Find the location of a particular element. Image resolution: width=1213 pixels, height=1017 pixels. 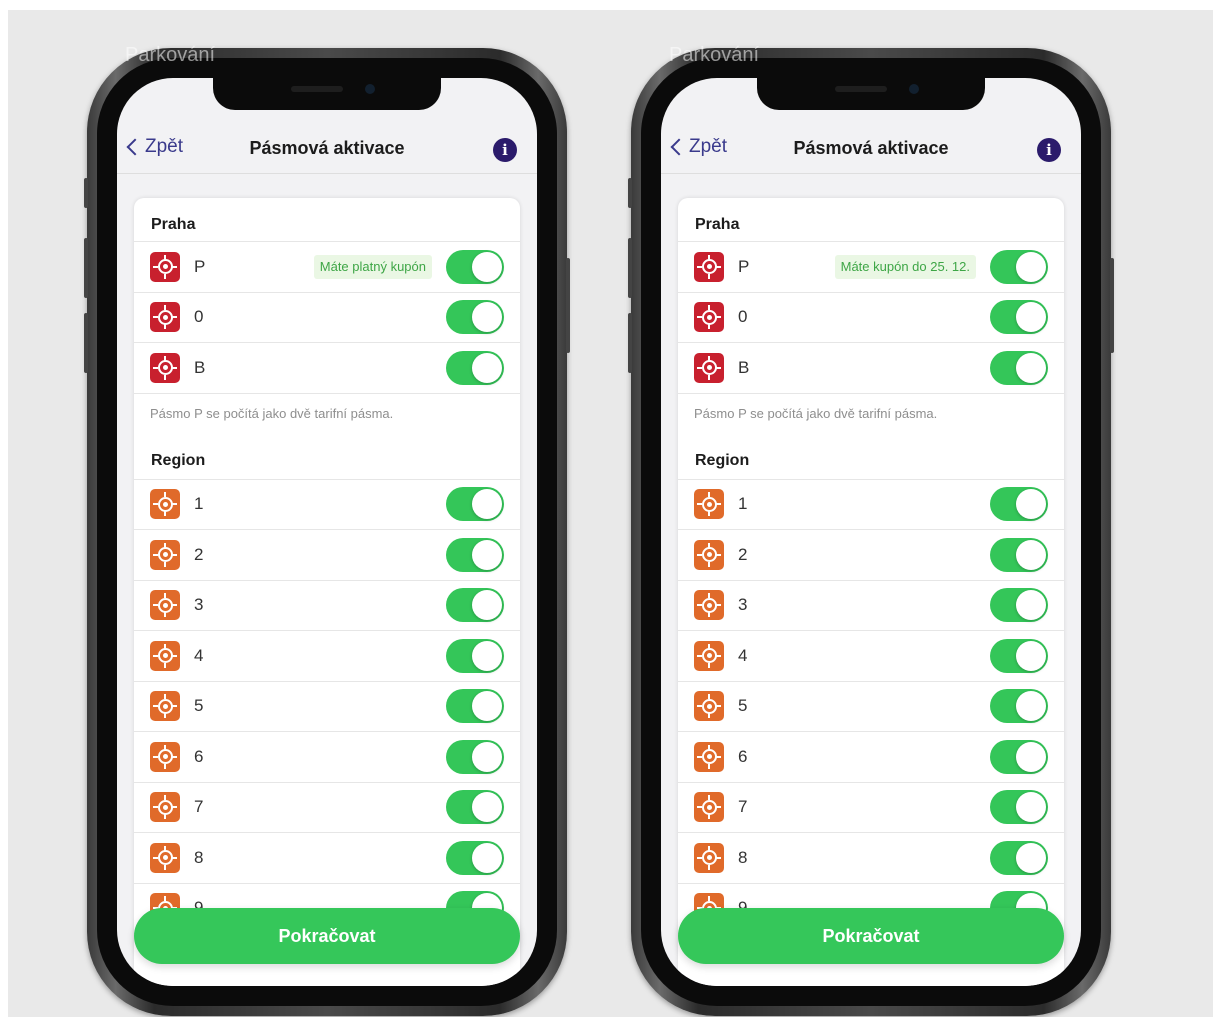

zone-label: B is located at coordinates (744, 367).